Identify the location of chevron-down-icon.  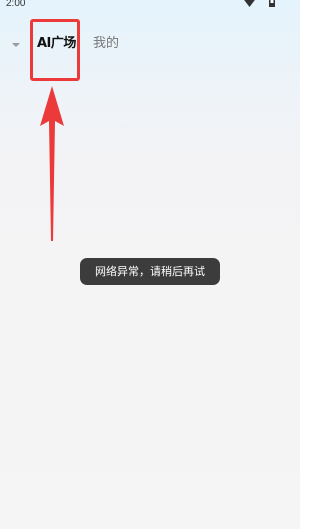
(16, 45).